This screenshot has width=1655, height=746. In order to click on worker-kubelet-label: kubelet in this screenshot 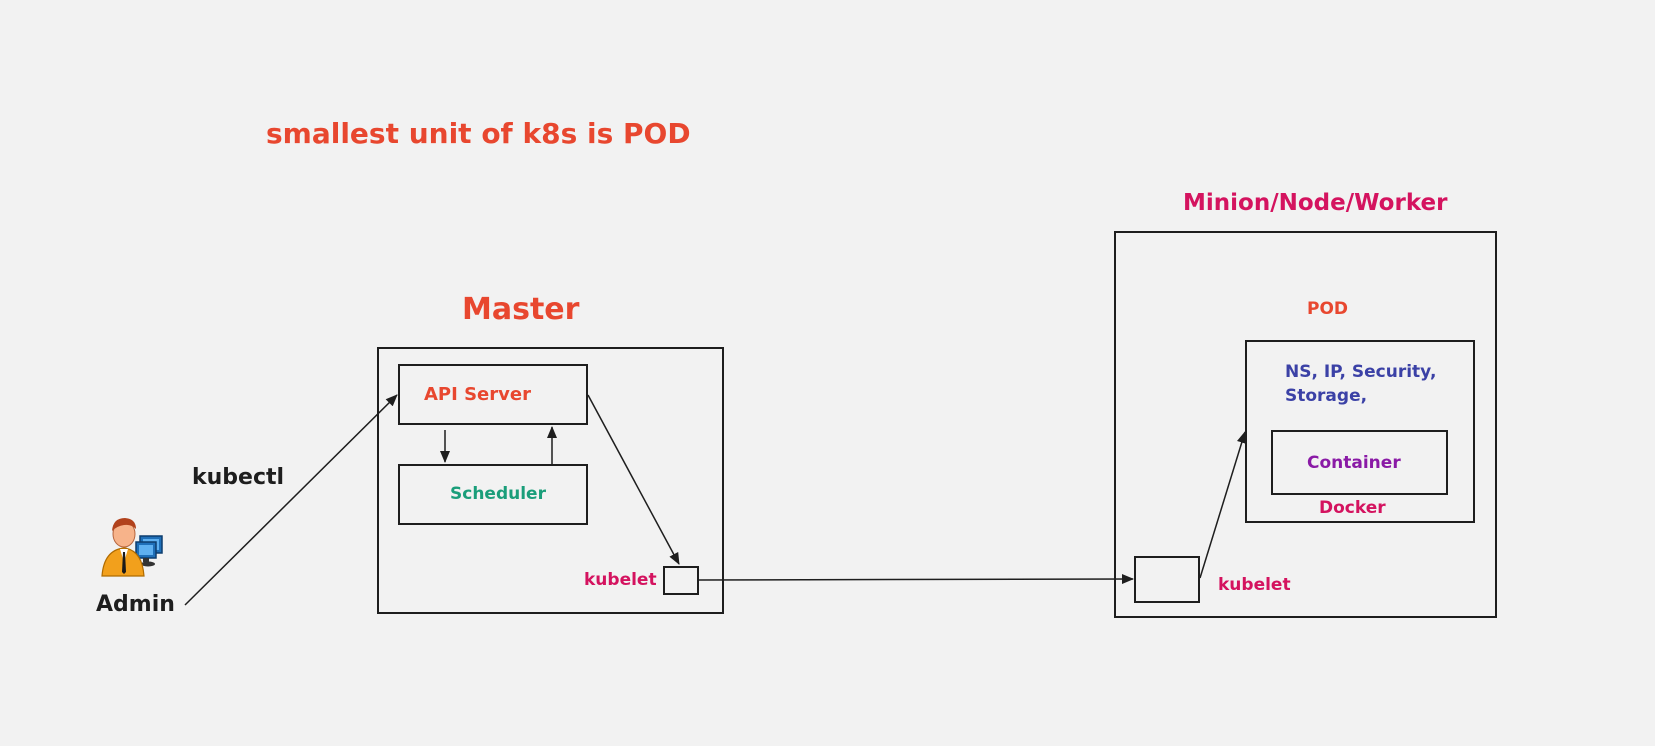, I will do `click(1254, 585)`.